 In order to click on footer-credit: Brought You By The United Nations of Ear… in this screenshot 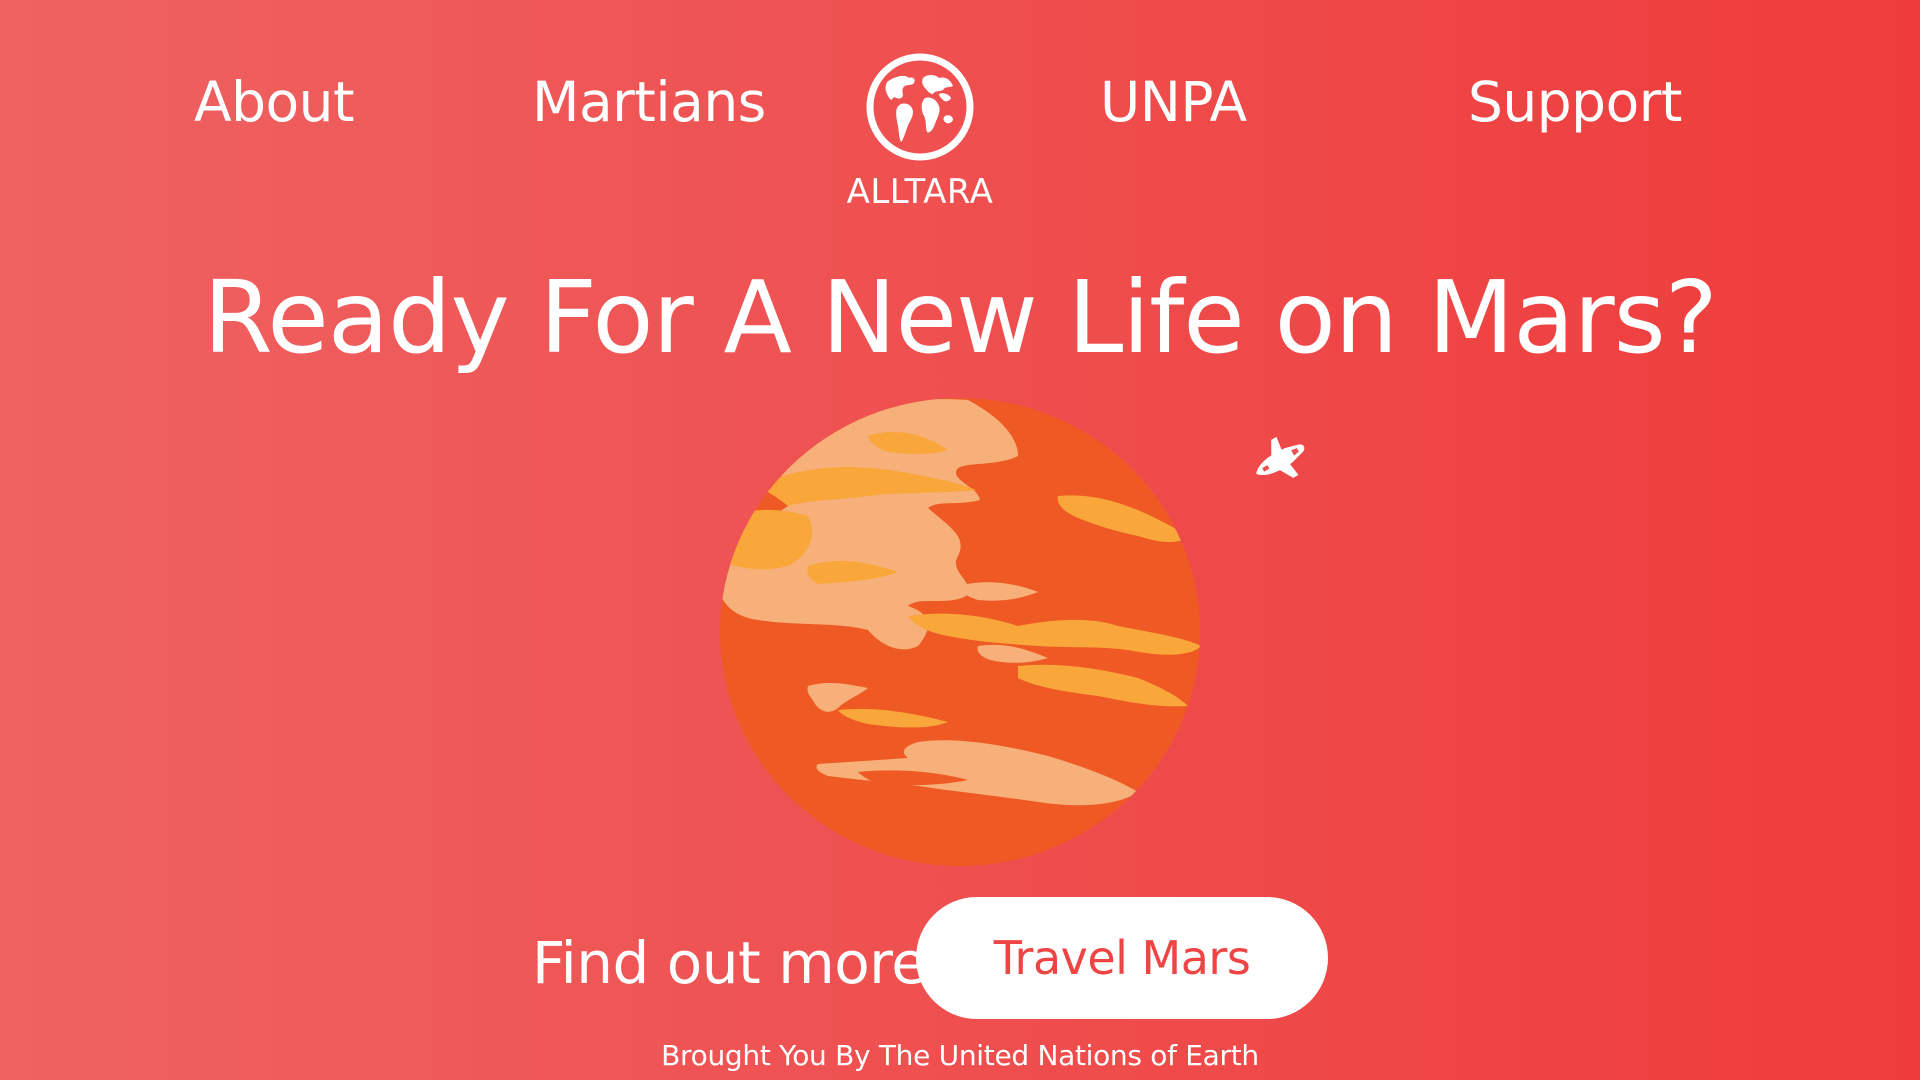, I will do `click(960, 1055)`.